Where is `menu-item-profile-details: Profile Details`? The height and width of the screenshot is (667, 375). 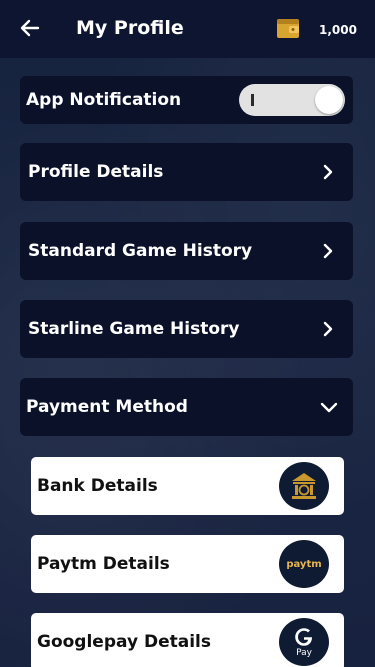
menu-item-profile-details: Profile Details is located at coordinates (186, 172).